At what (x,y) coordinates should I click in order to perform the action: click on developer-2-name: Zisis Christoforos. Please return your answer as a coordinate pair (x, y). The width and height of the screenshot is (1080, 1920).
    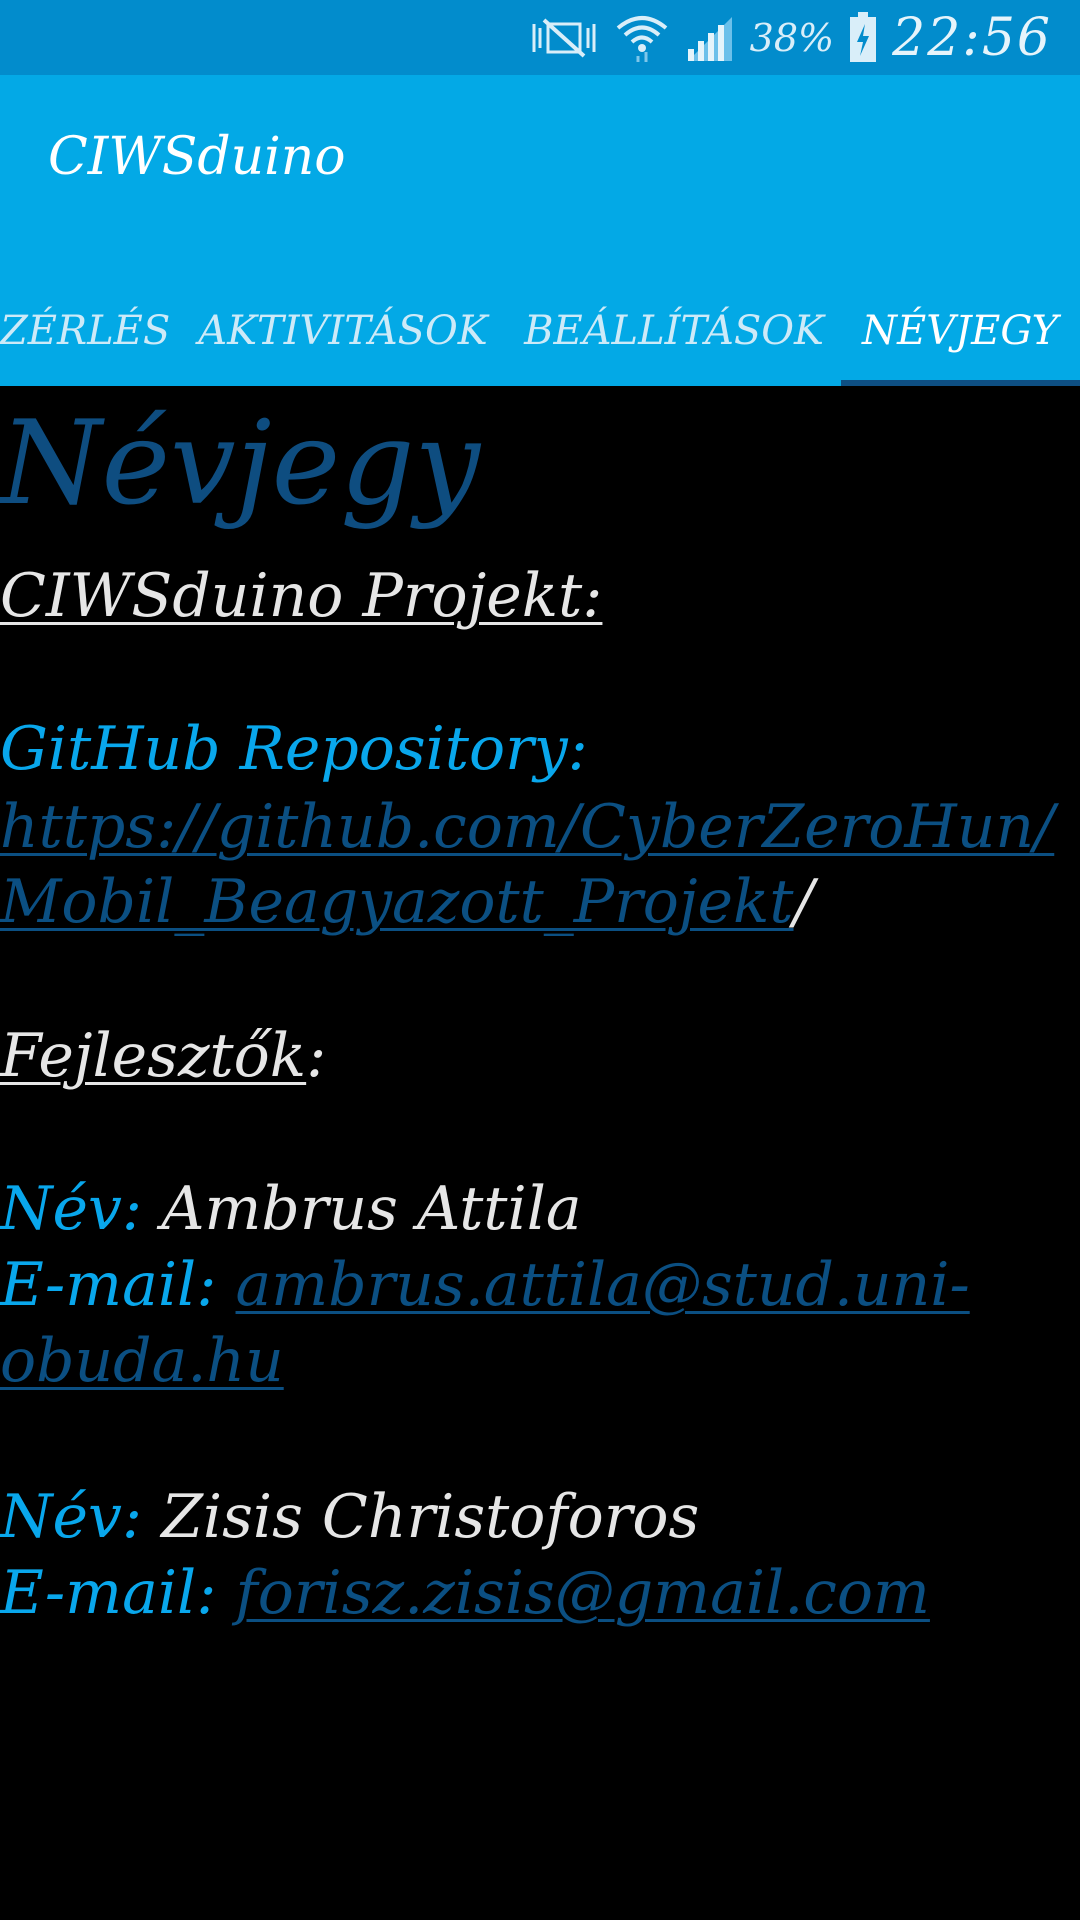
    Looking at the image, I should click on (430, 1517).